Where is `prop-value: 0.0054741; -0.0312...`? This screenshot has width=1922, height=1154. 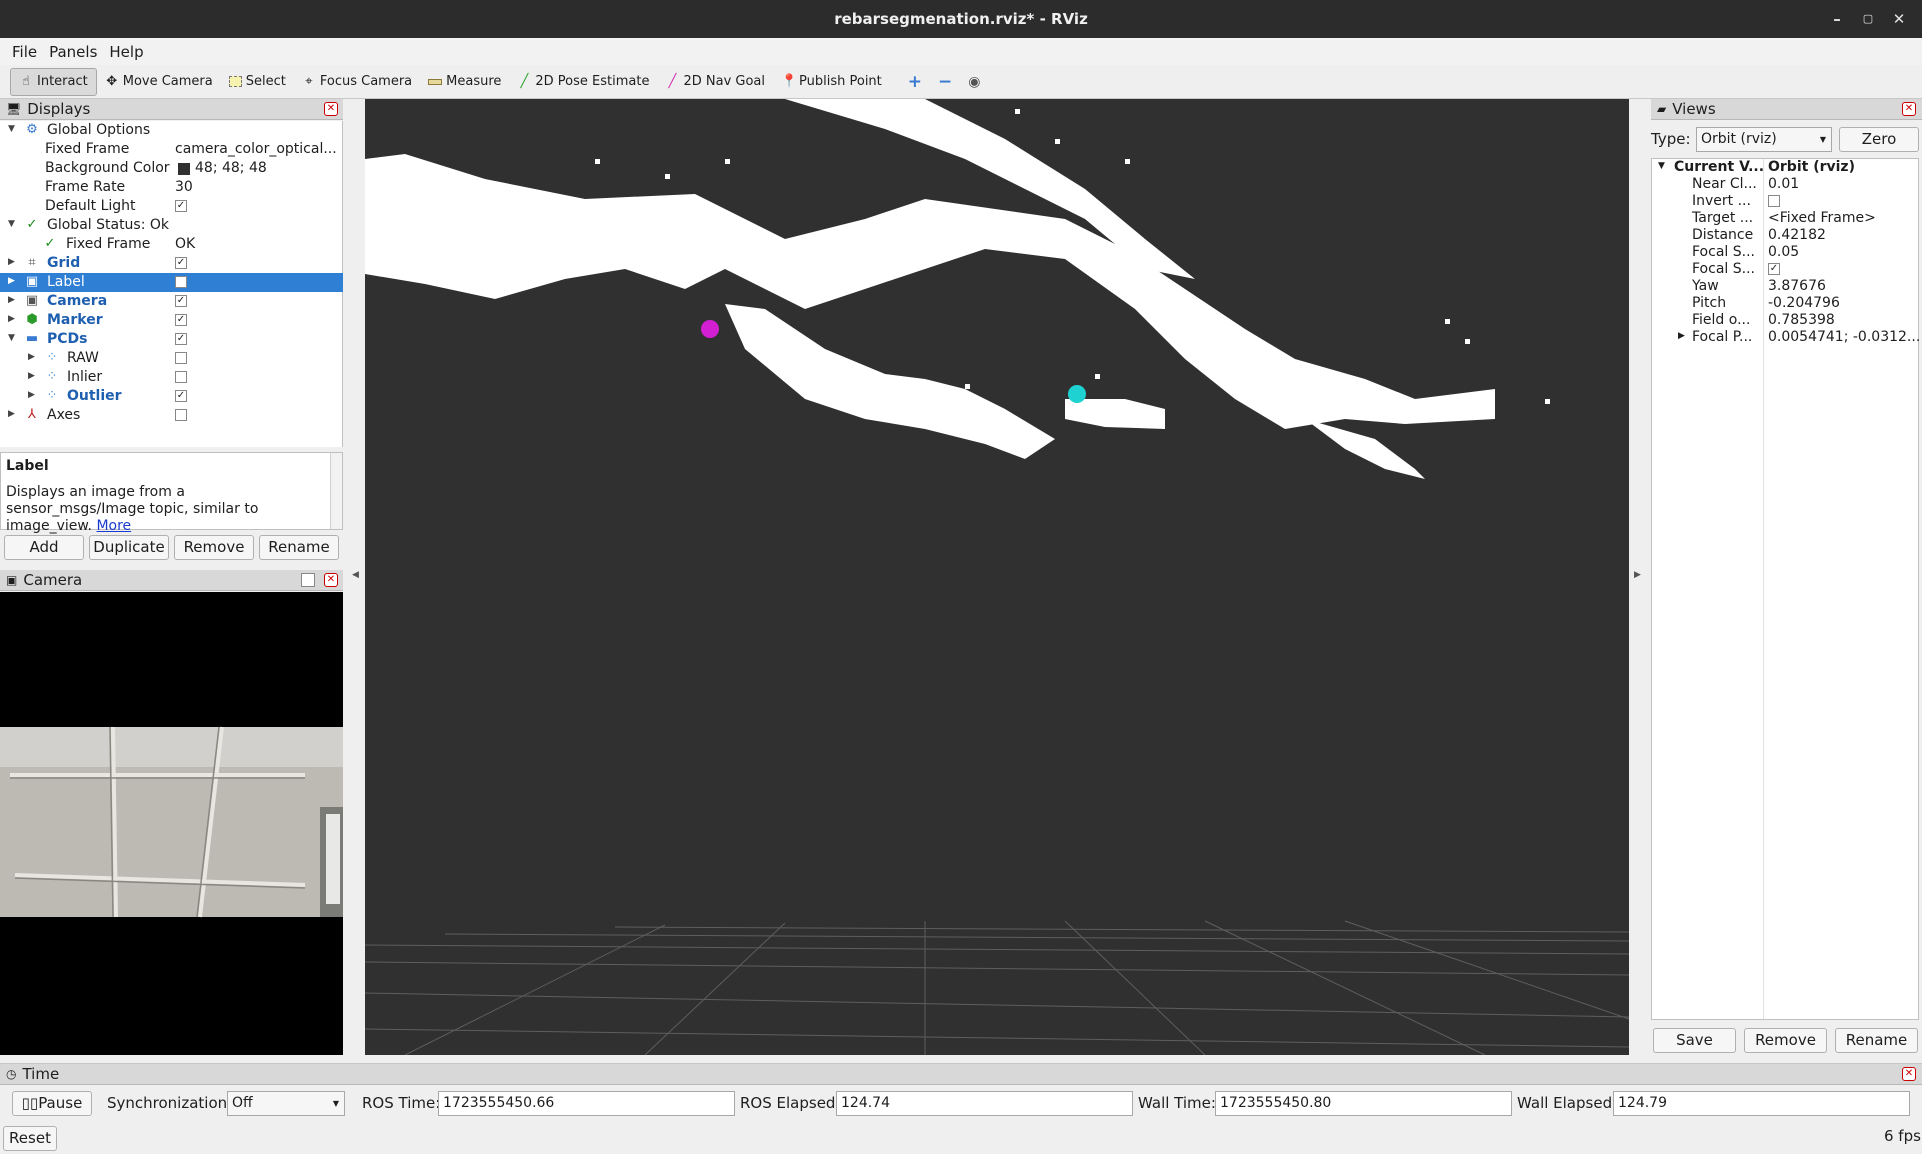
prop-value: 0.0054741; -0.0312... is located at coordinates (1844, 337).